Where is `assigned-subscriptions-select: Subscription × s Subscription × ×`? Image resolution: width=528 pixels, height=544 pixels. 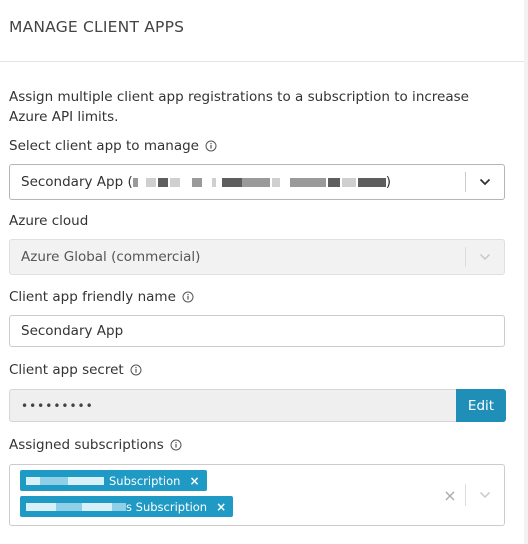 assigned-subscriptions-select: Subscription × s Subscription × × is located at coordinates (257, 495).